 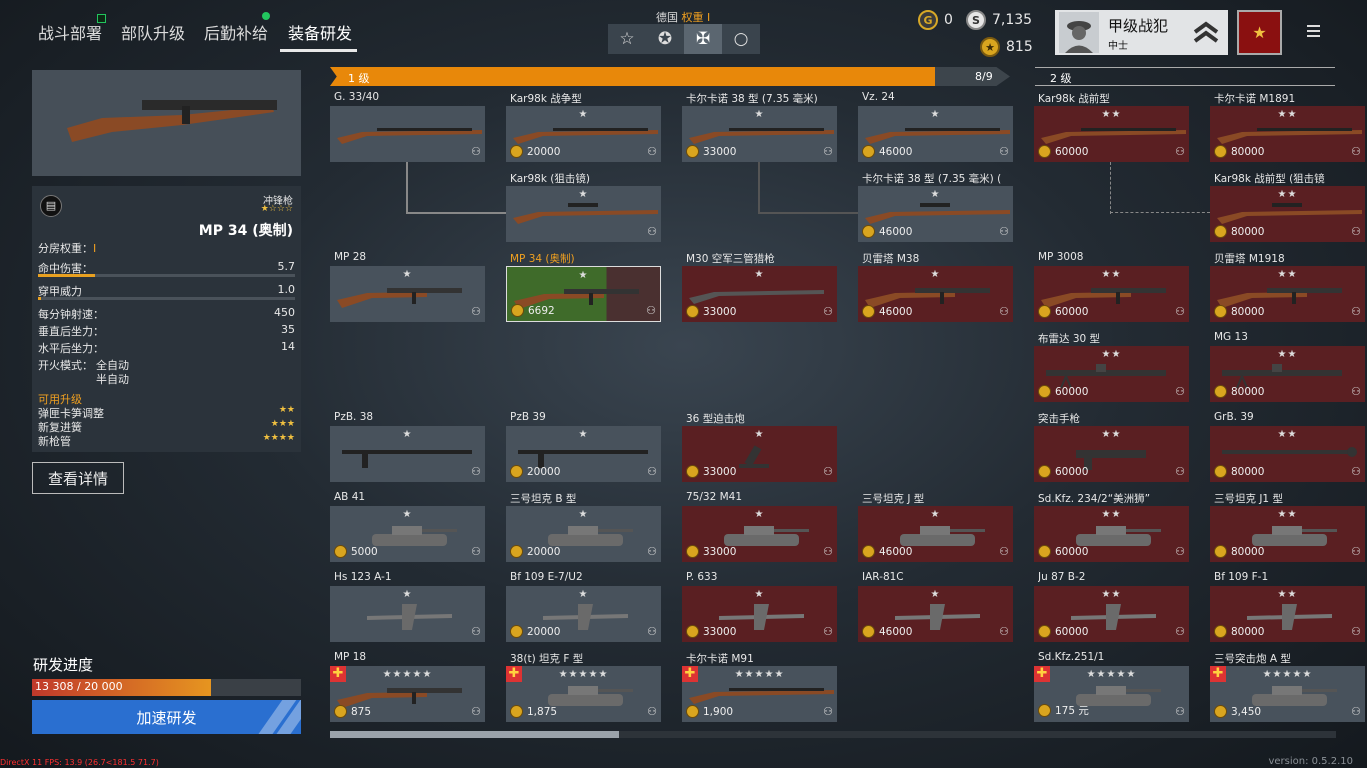 I want to click on premium-plus-icon: ✚, so click(x=514, y=674).